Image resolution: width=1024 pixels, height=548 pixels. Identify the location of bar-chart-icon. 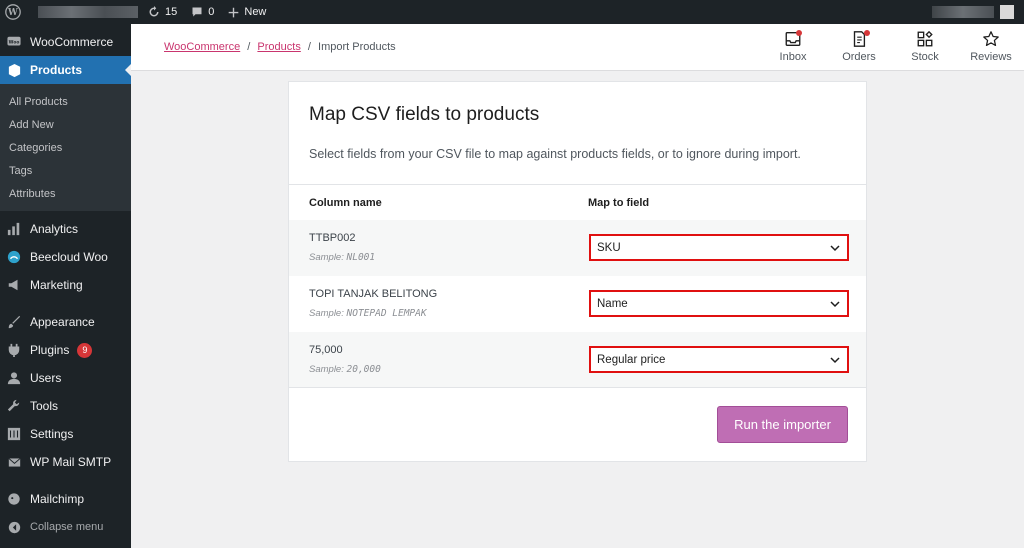
(14, 229).